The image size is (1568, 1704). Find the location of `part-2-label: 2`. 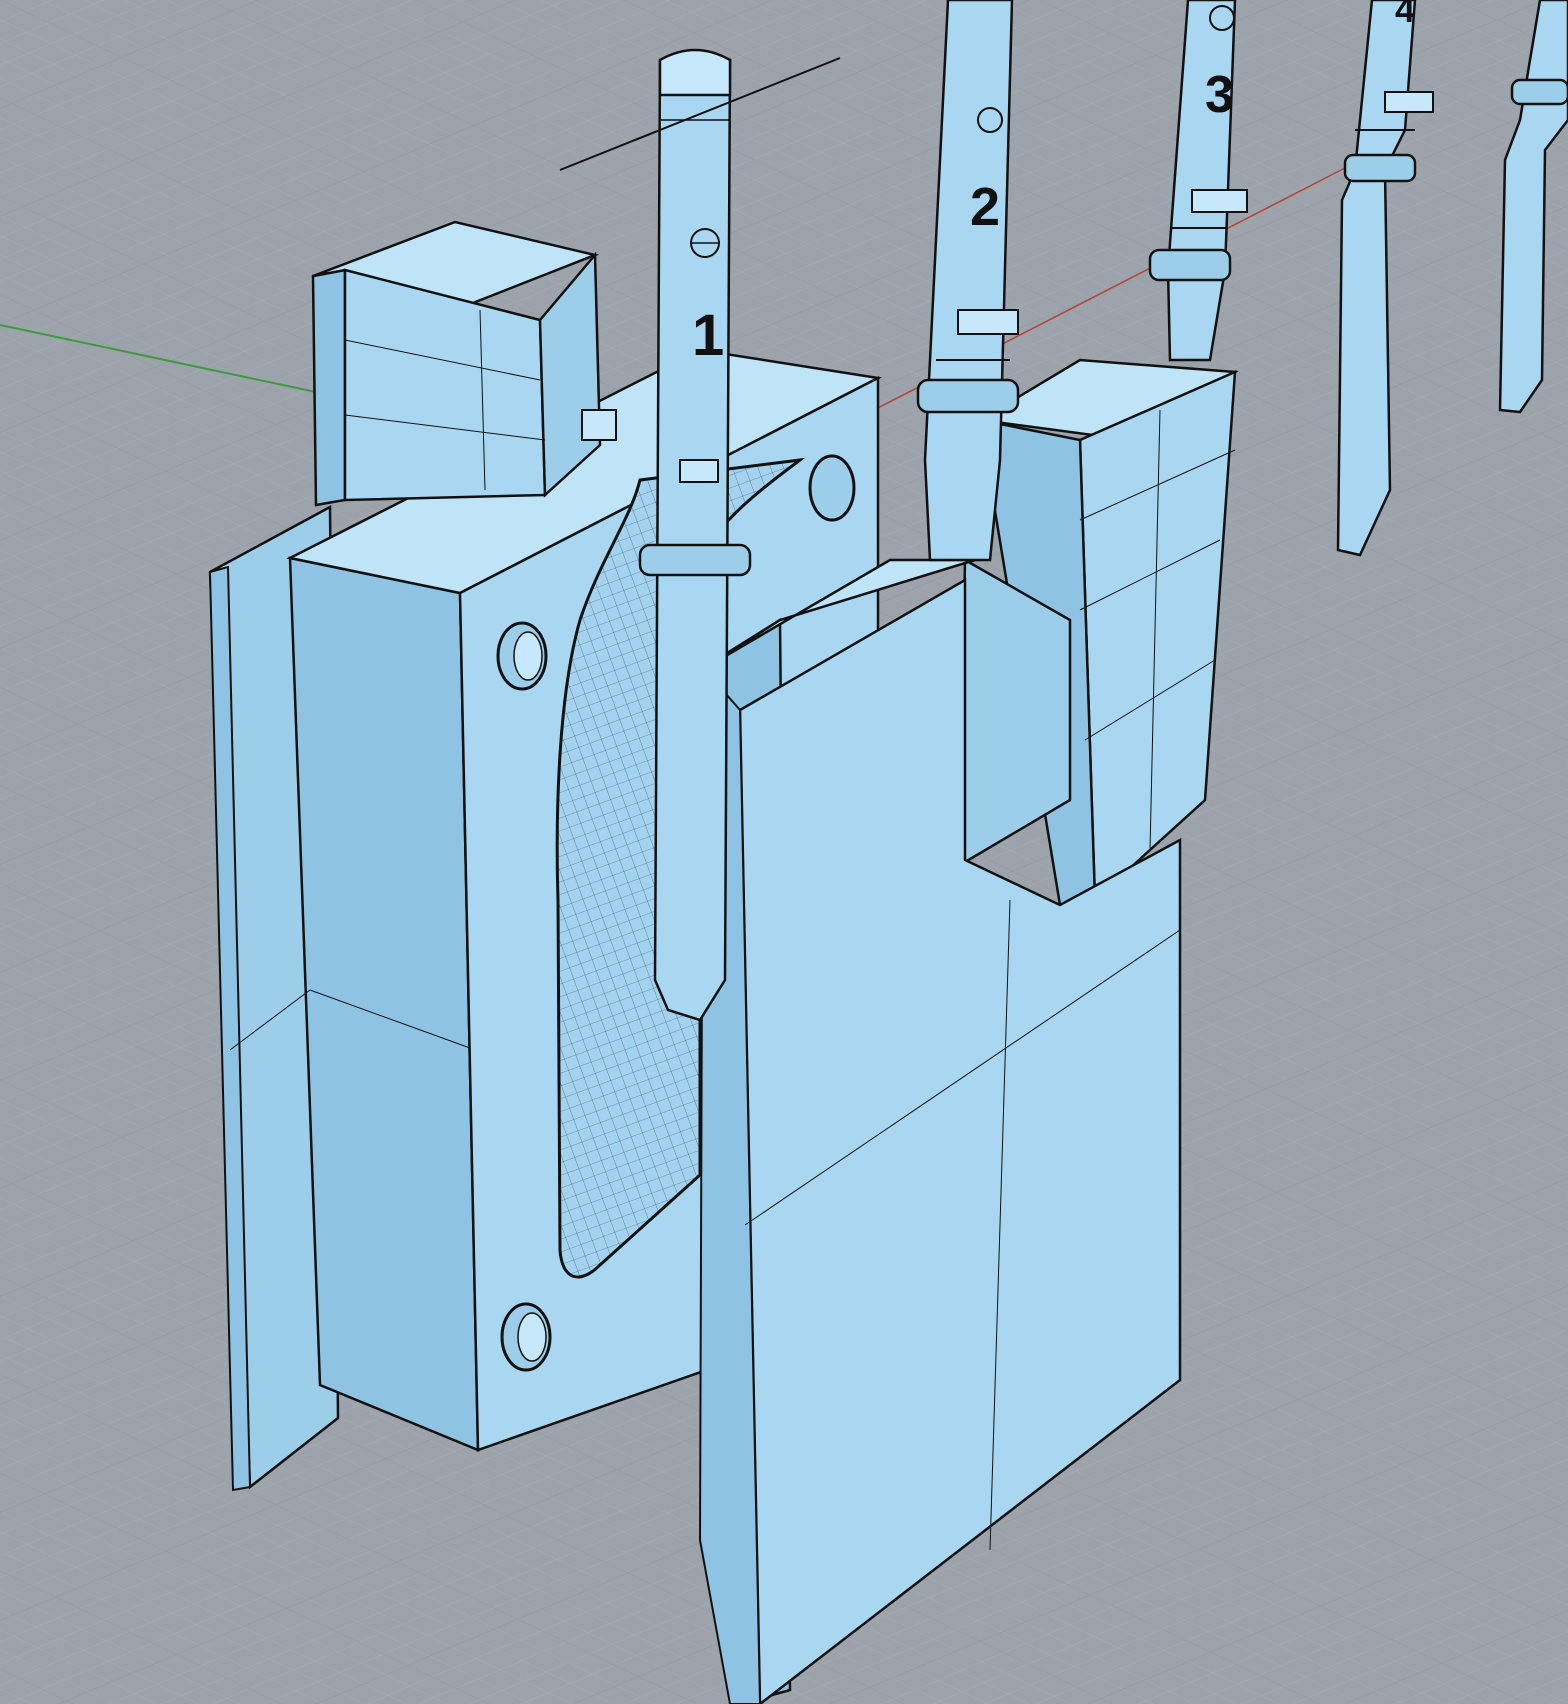

part-2-label: 2 is located at coordinates (985, 207).